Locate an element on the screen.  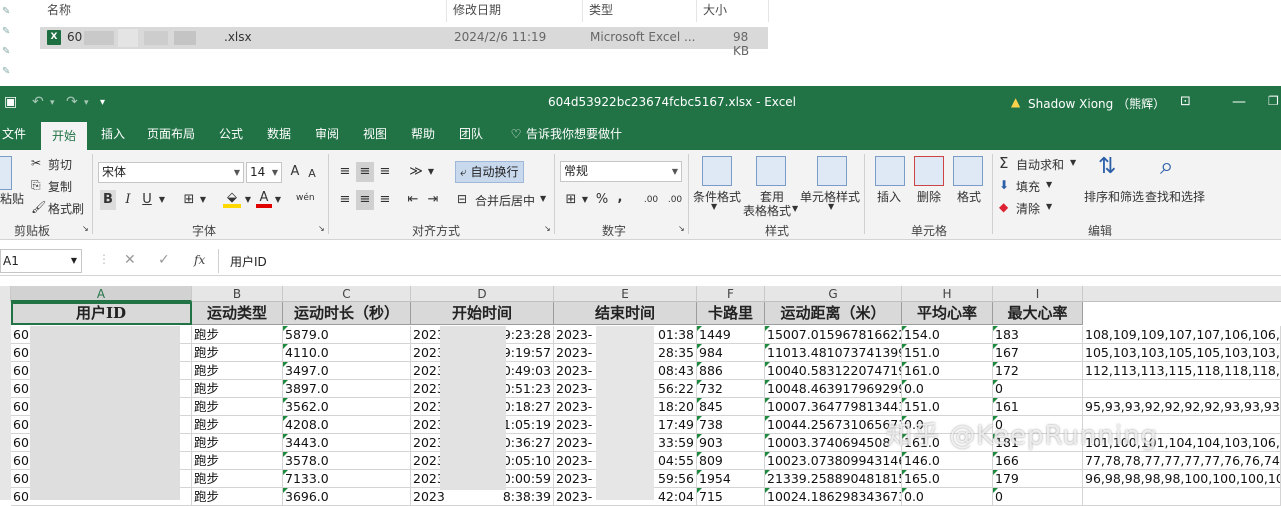
accounting-format-icon: ⊞ is located at coordinates (571, 200).